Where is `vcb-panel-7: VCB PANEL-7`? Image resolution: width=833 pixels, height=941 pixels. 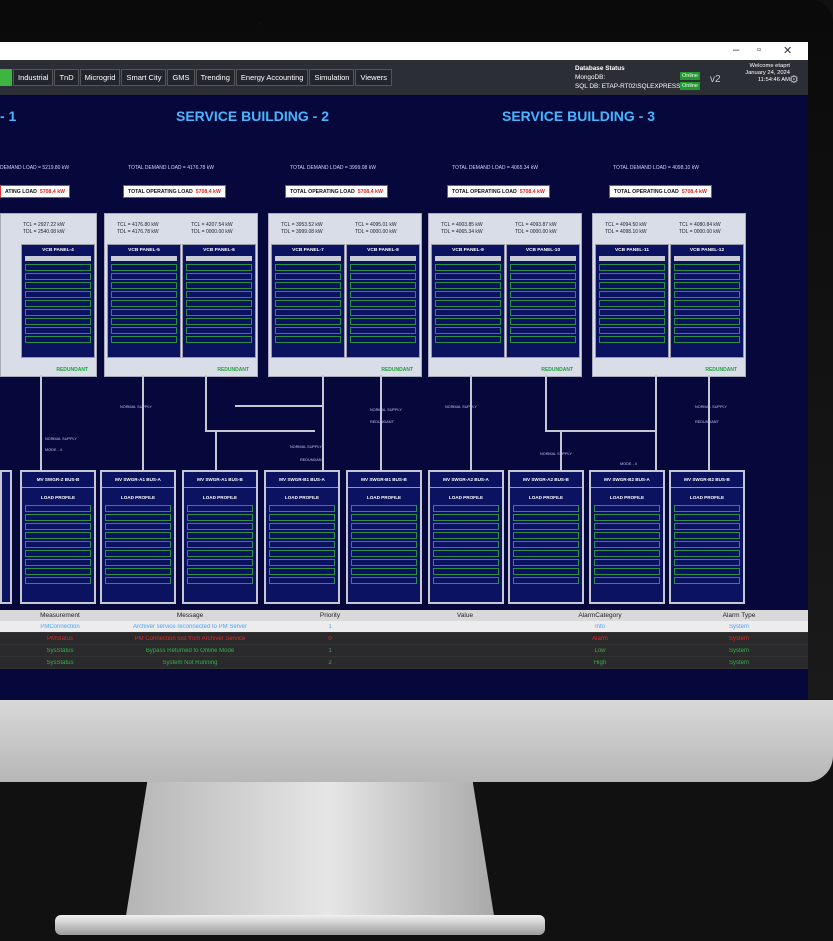 vcb-panel-7: VCB PANEL-7 is located at coordinates (308, 301).